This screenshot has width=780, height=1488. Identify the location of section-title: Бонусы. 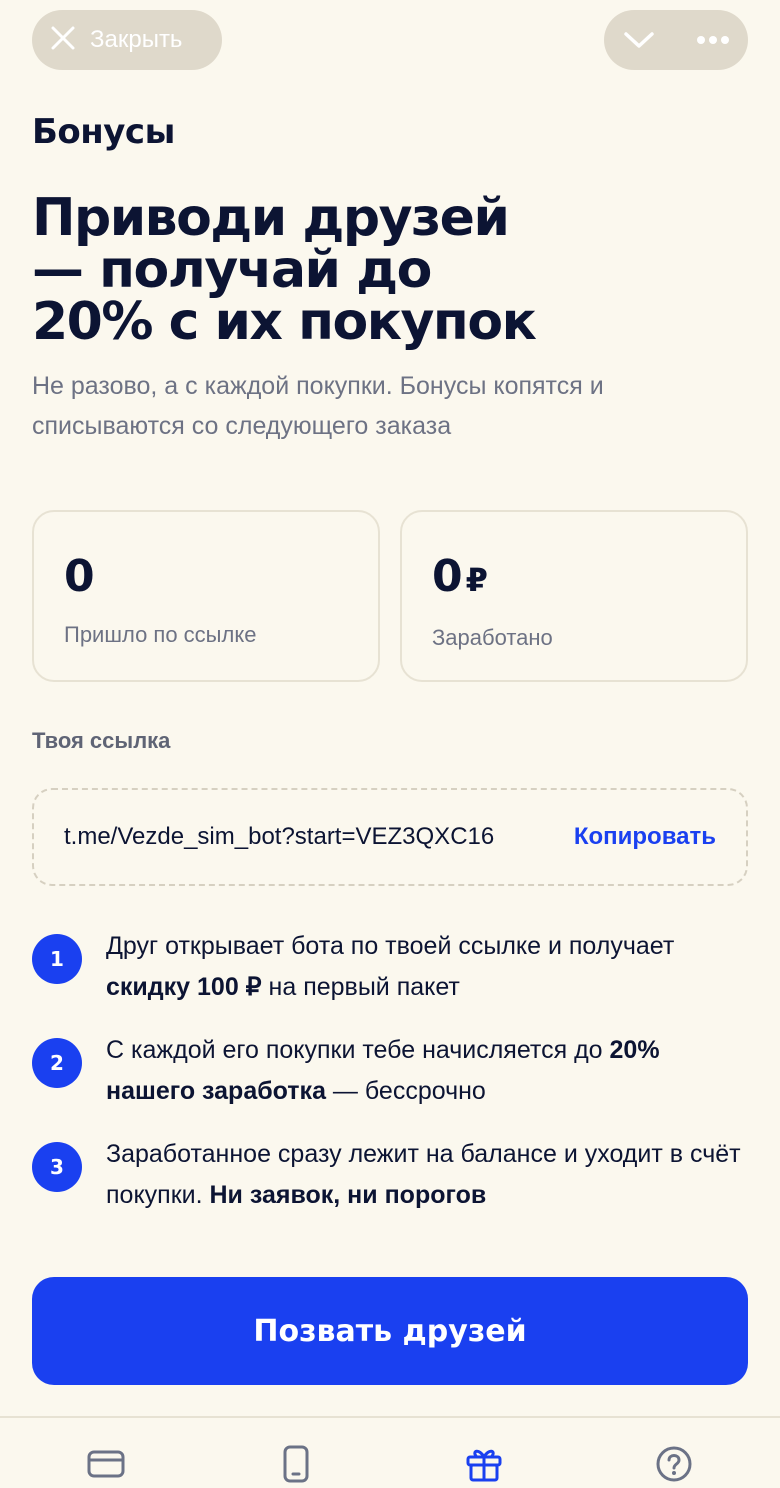
(103, 132).